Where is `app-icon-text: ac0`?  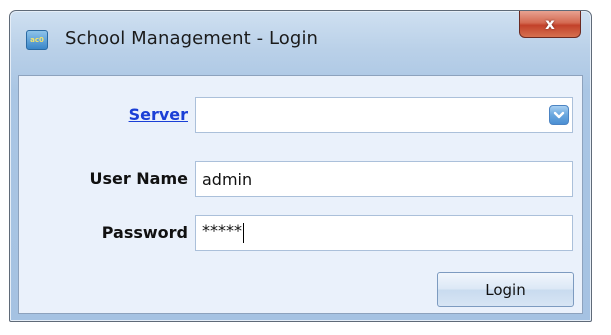 app-icon-text: ac0 is located at coordinates (37, 40).